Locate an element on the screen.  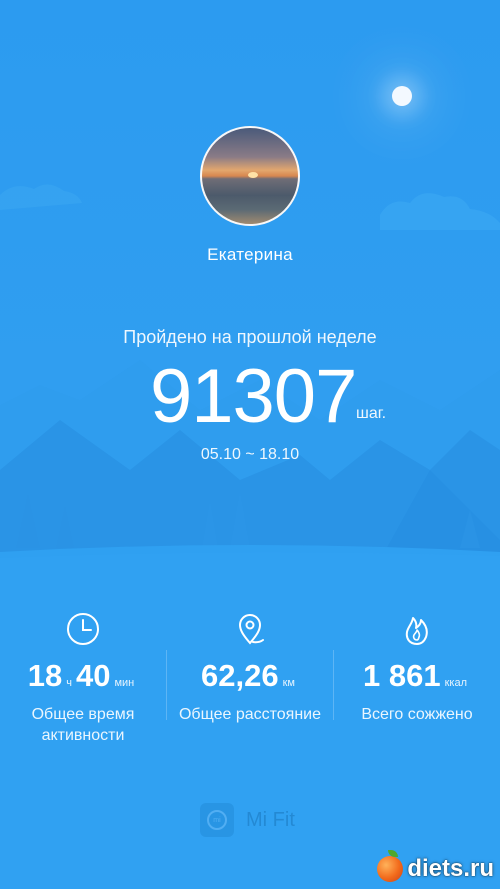
activity-caption-line1: Общее время is located at coordinates (83, 714).